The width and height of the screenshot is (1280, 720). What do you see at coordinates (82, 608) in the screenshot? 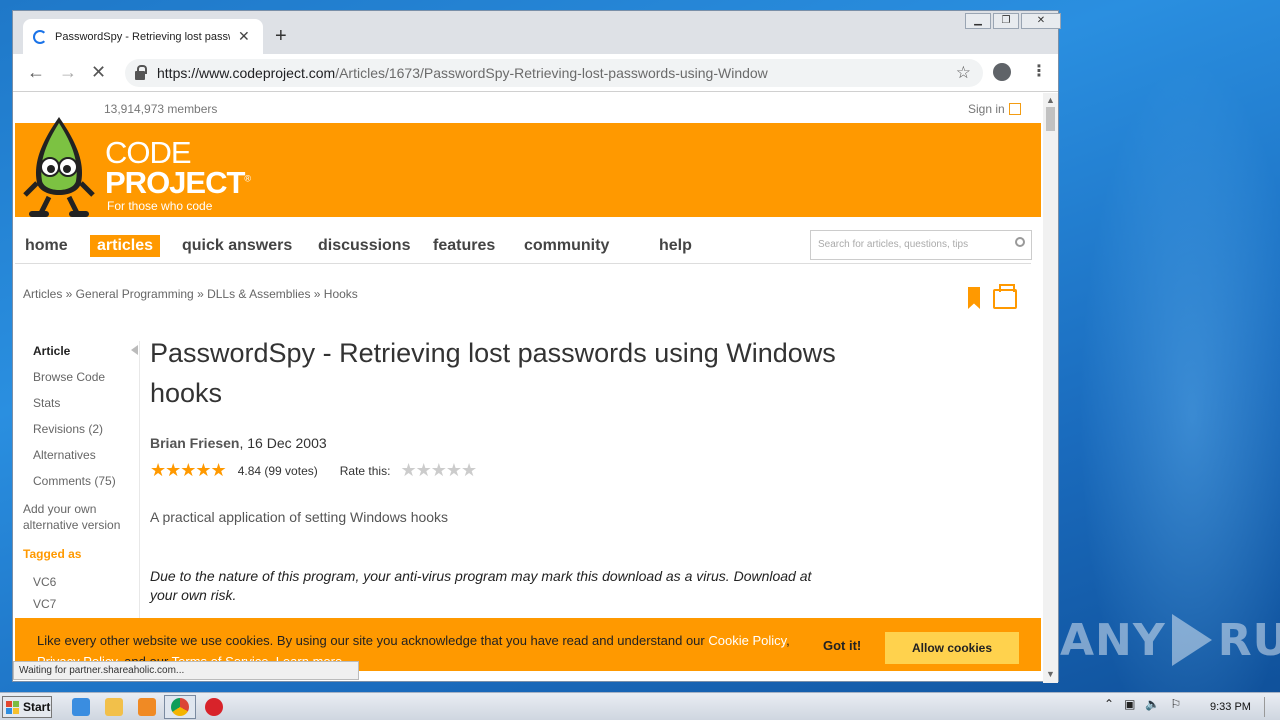
I see `tag-item: VC7` at bounding box center [82, 608].